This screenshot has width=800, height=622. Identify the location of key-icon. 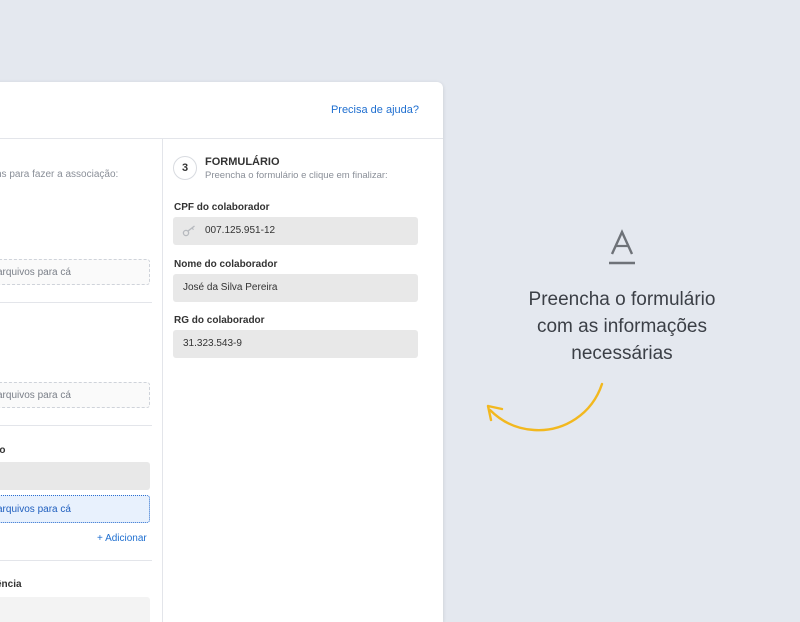
(188, 231).